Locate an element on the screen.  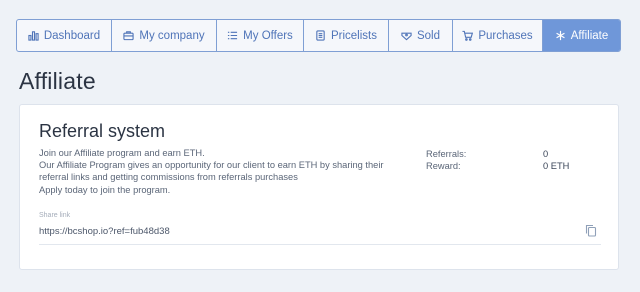
tab-sold: Sold is located at coordinates (421, 35).